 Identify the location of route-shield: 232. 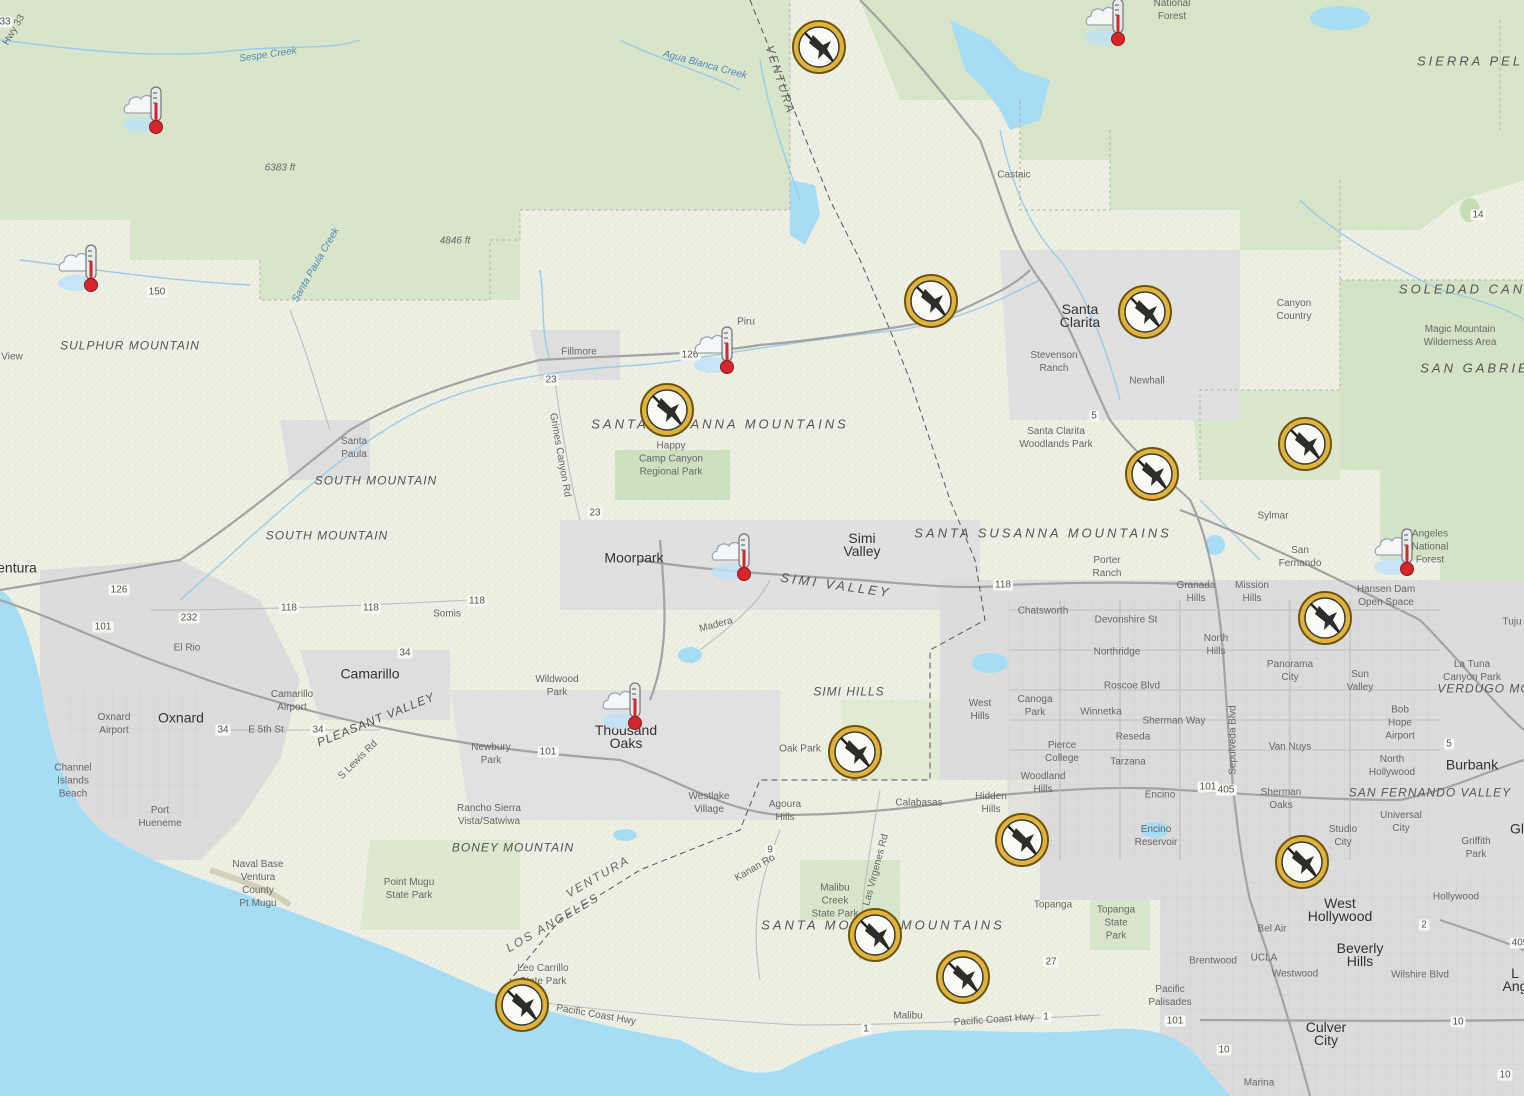
(189, 618).